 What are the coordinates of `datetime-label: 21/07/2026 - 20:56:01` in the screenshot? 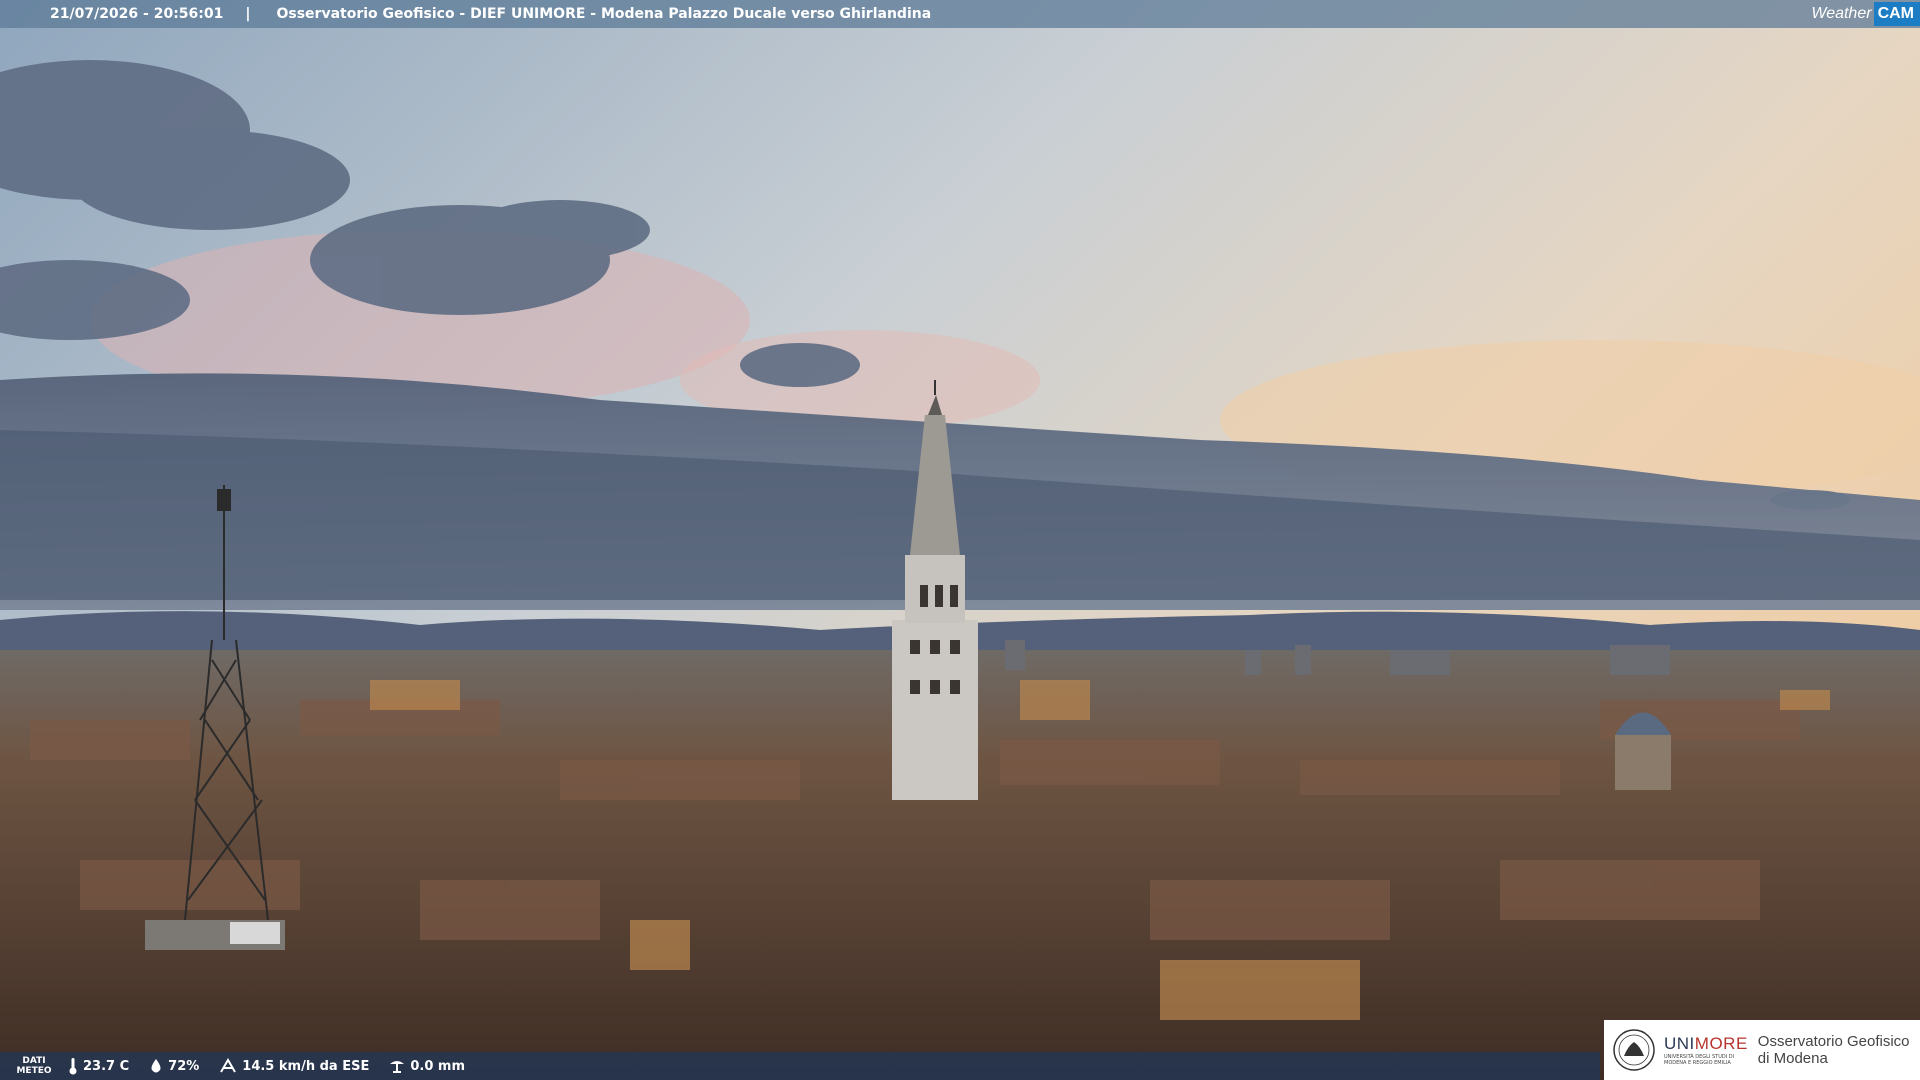 It's located at (137, 14).